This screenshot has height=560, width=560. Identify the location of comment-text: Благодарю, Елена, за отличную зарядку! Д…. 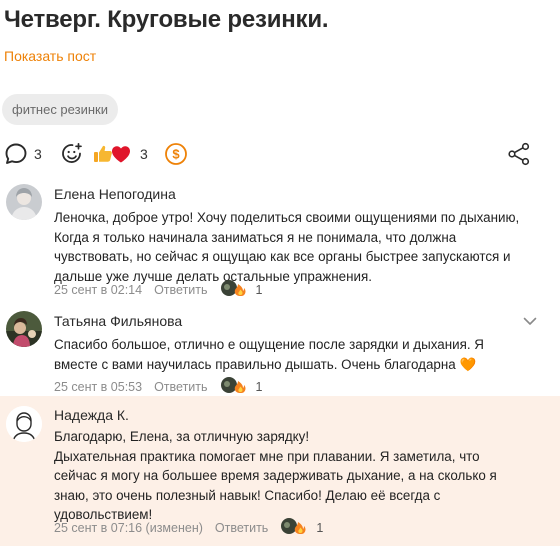
(275, 475).